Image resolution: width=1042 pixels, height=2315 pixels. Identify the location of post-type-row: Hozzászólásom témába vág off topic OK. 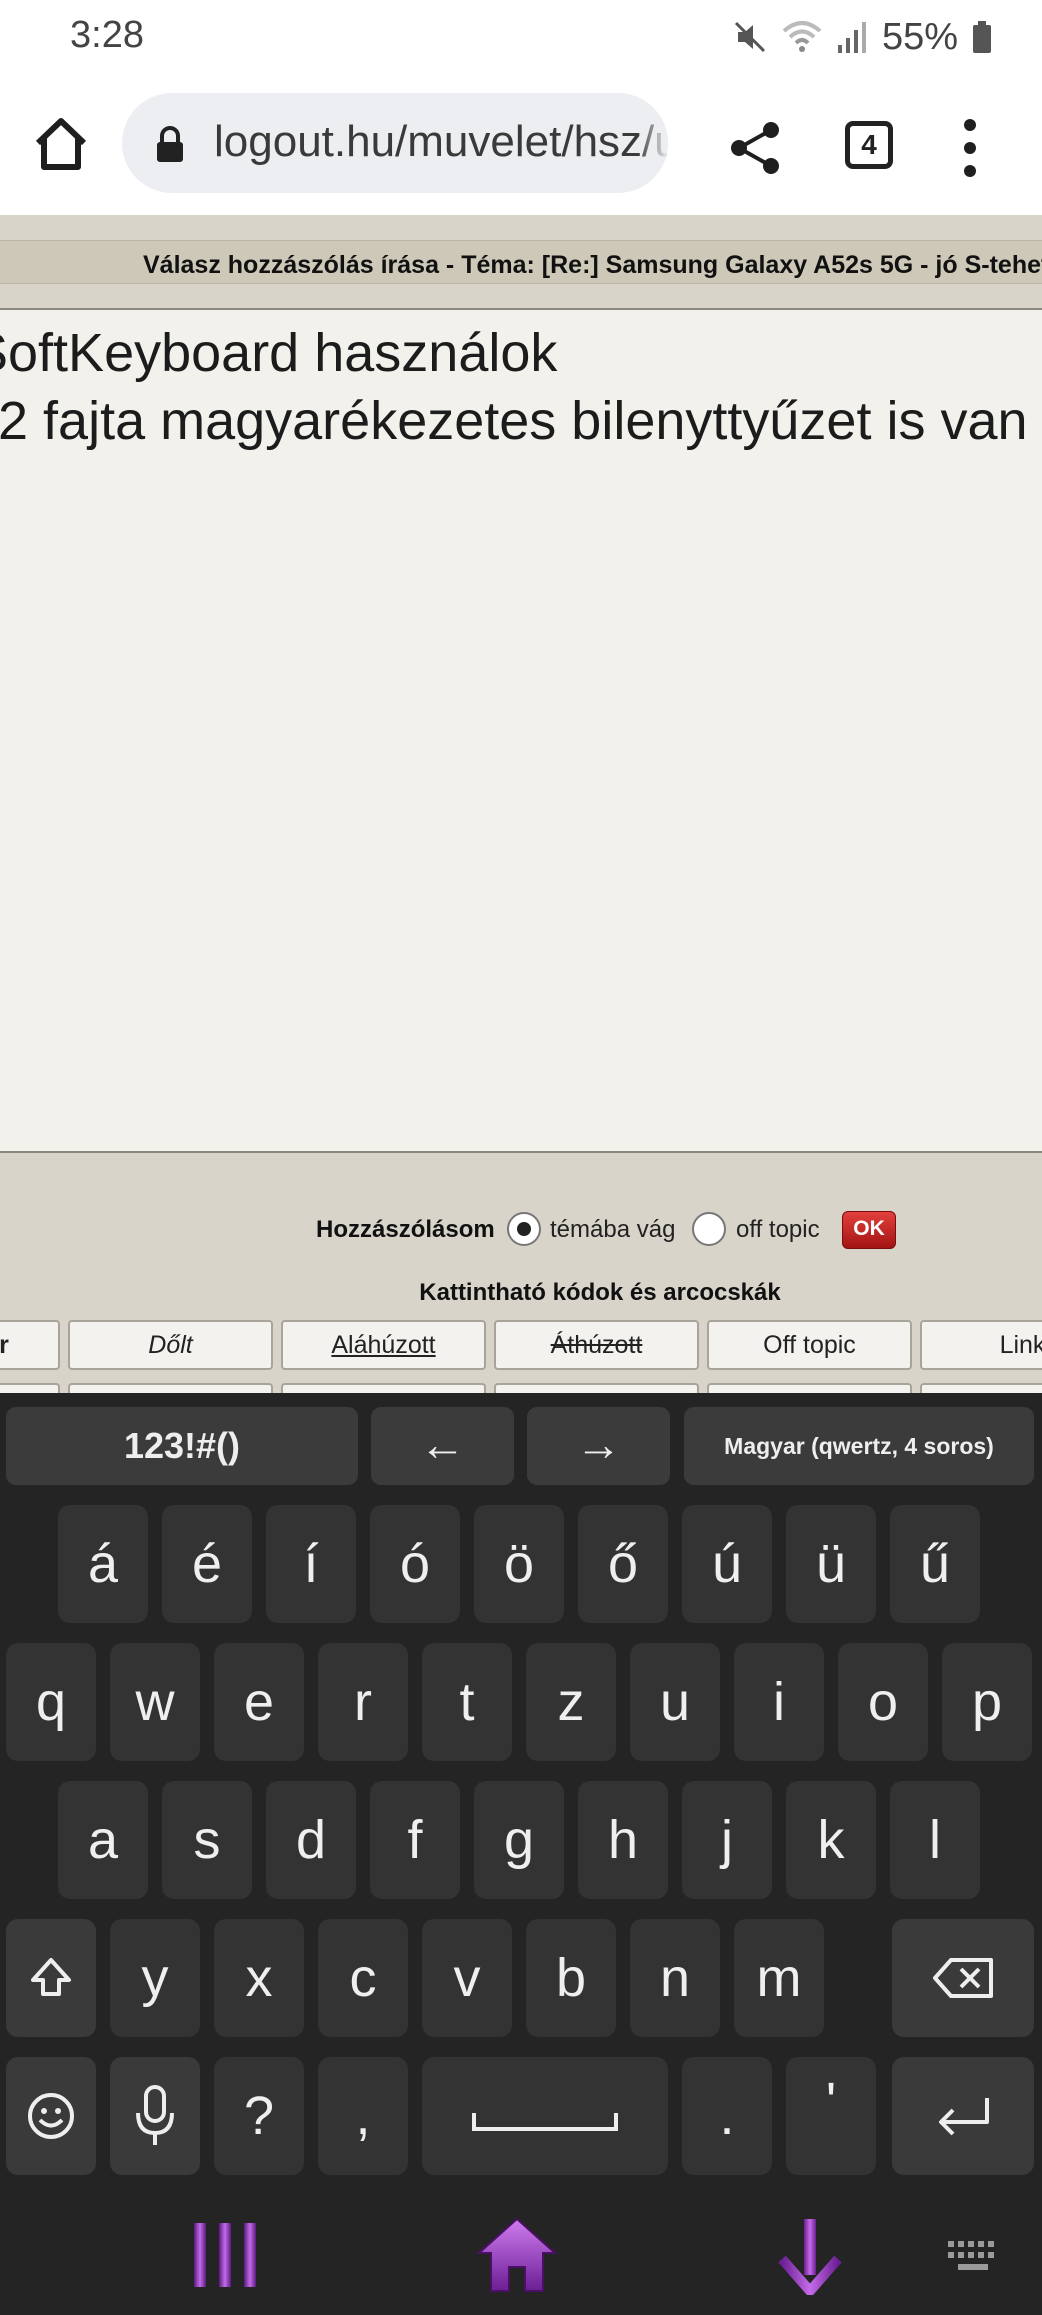
(521, 1225).